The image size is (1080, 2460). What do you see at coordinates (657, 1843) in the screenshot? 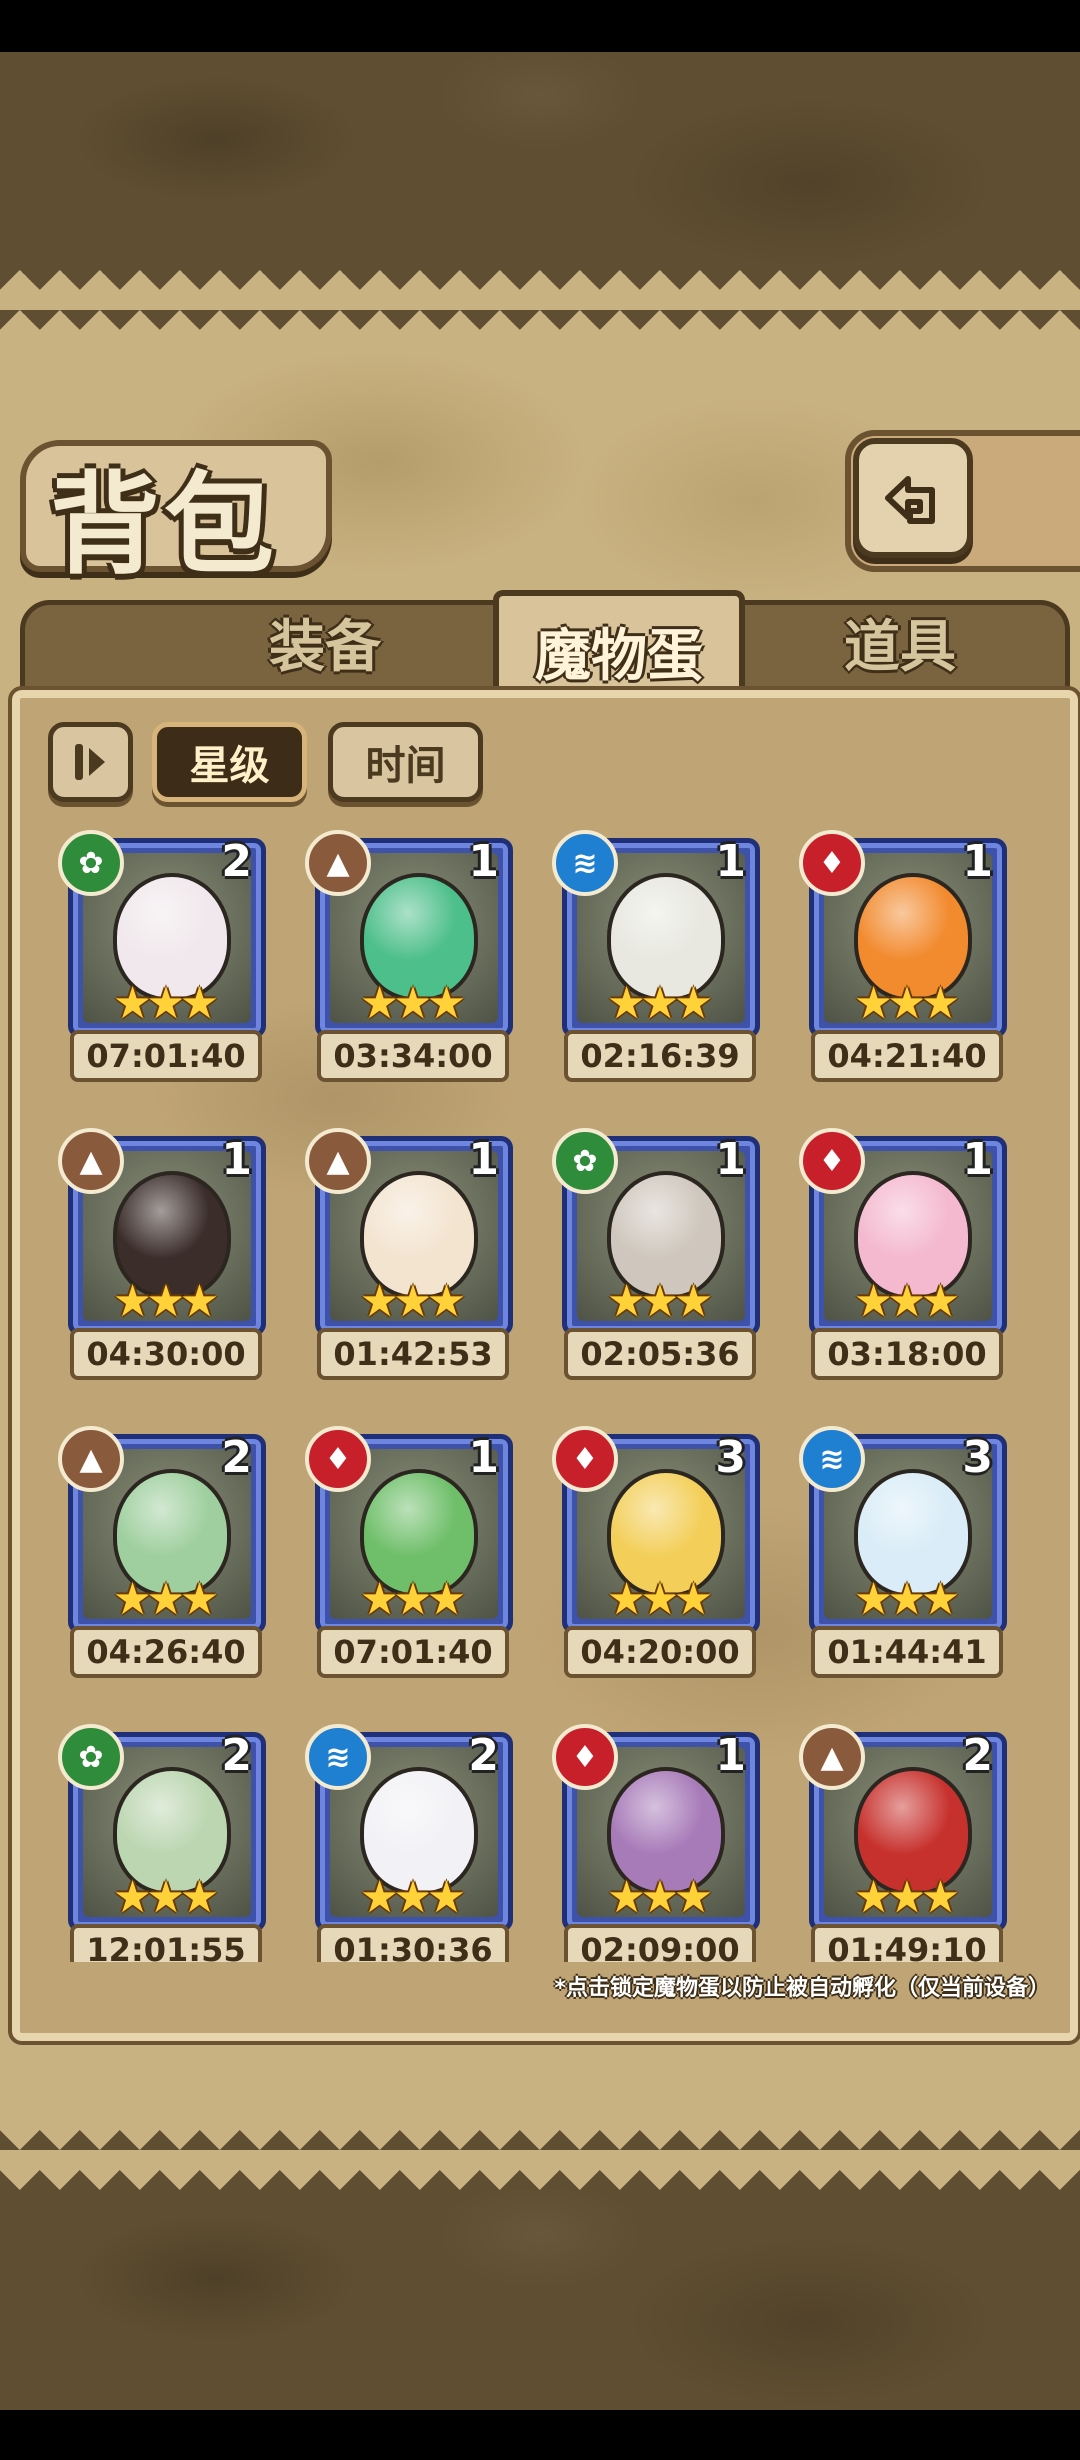
I see `egg-card: 1 ★★★ ♦ 02:09:00` at bounding box center [657, 1843].